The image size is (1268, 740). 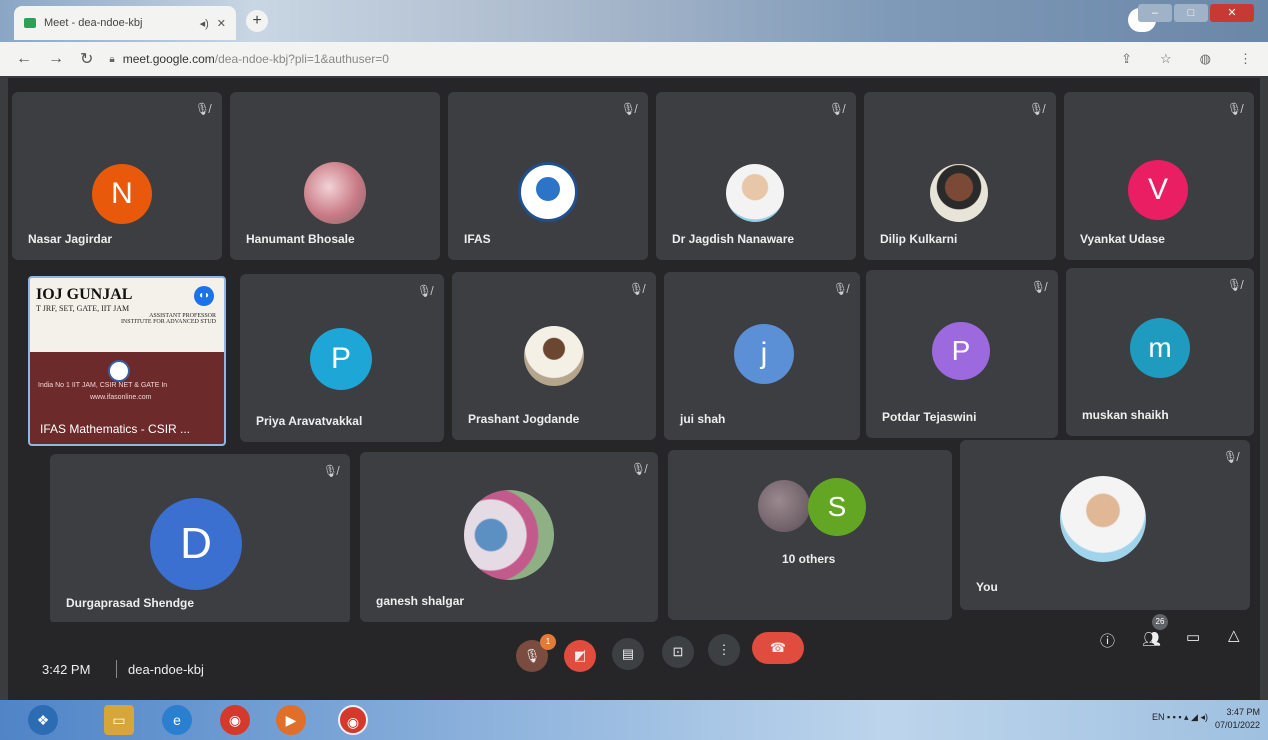 What do you see at coordinates (103, 385) in the screenshot?
I see `slide-band-line1: India No 1 IIT JAM, CSIR NET & GATE In` at bounding box center [103, 385].